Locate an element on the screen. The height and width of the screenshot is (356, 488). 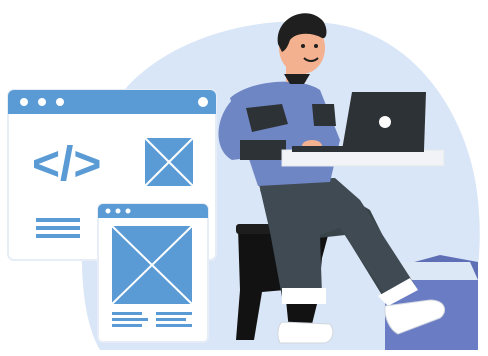
window-gear-icon is located at coordinates (203, 102).